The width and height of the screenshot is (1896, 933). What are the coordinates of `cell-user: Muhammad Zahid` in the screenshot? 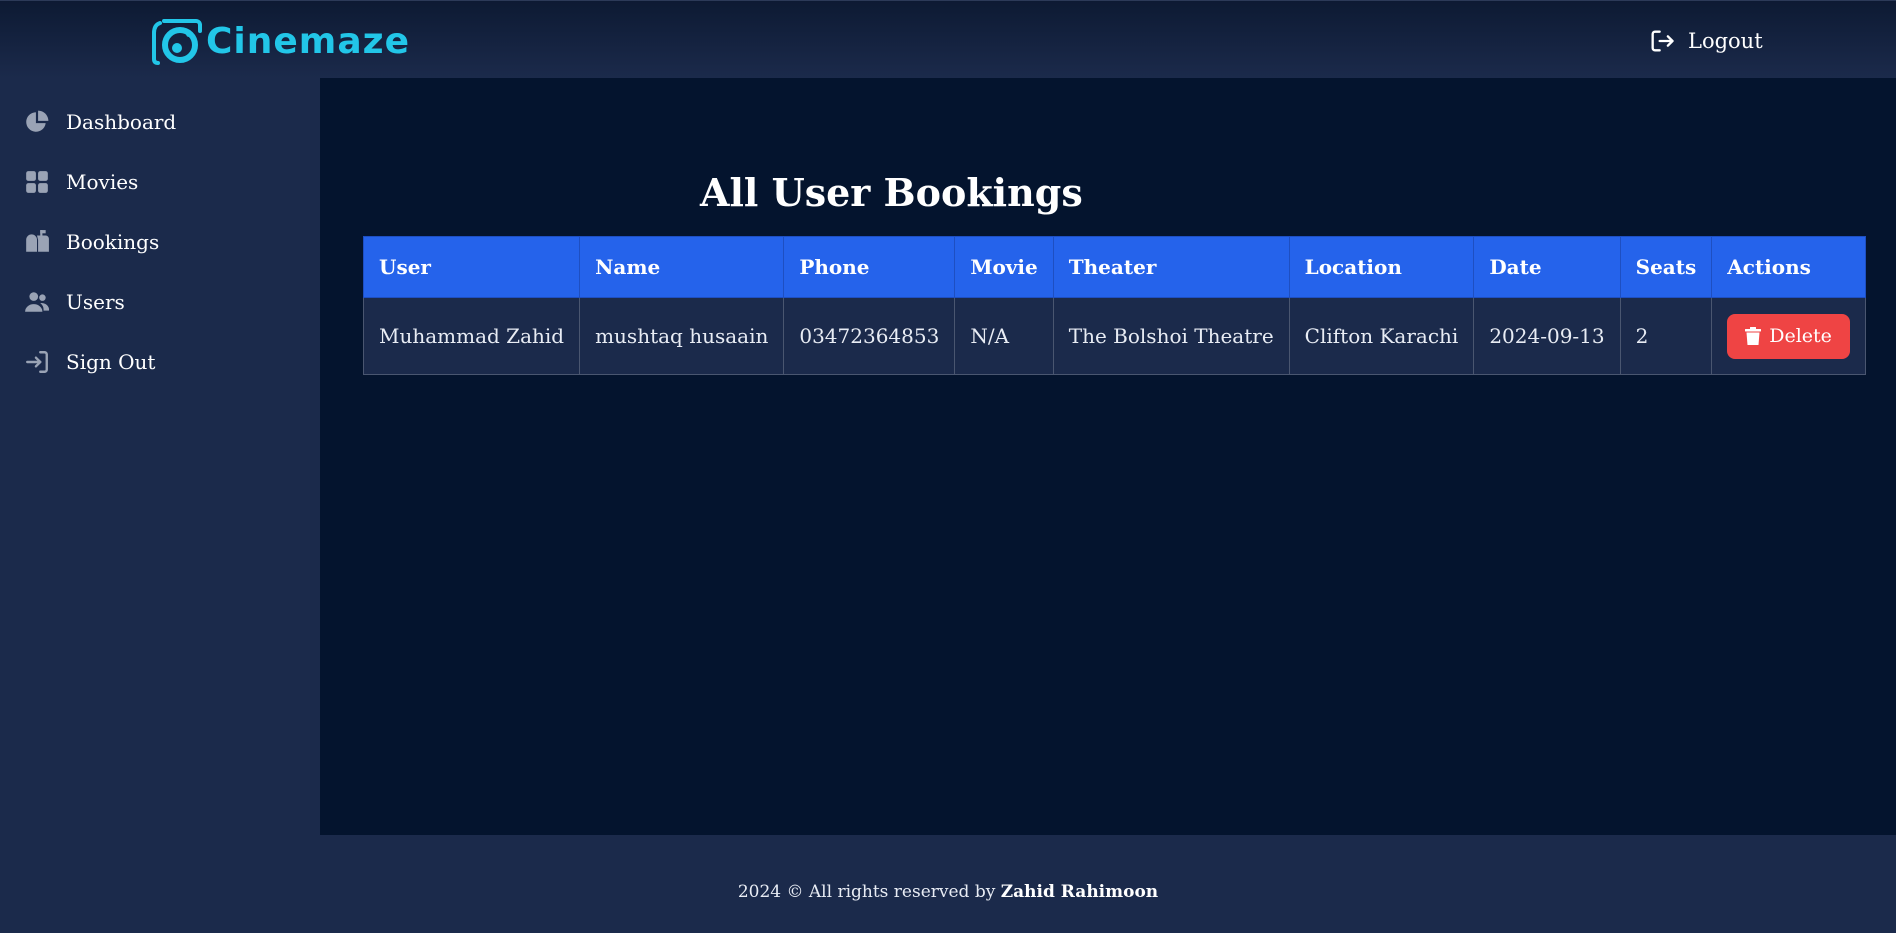 It's located at (471, 336).